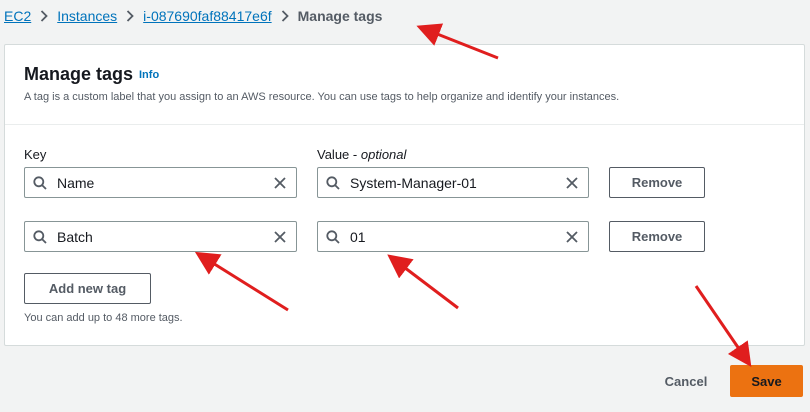  Describe the element at coordinates (149, 75) in the screenshot. I see `info-link: Info` at that location.